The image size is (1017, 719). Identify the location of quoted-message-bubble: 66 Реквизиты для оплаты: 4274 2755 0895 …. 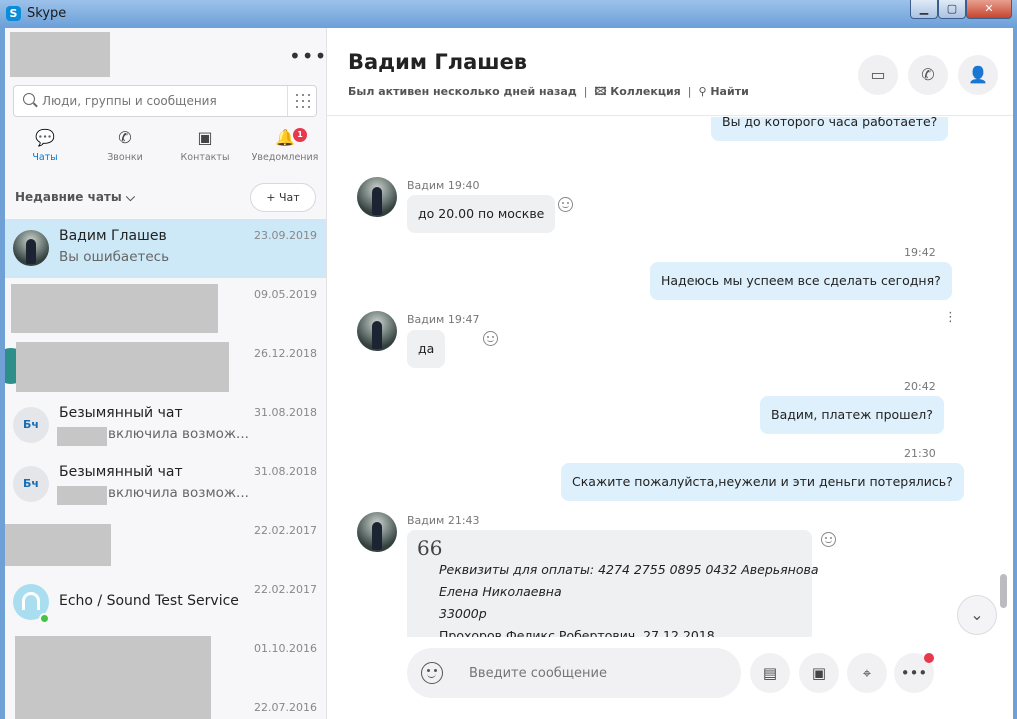
(613, 583).